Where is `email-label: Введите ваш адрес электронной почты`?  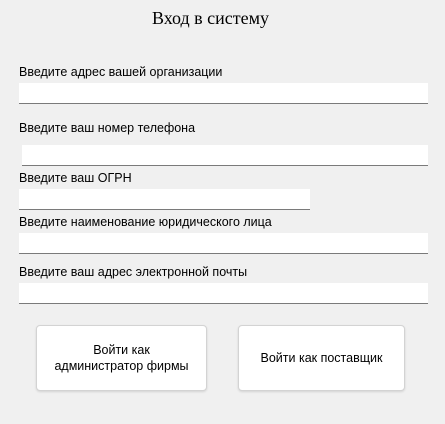
email-label: Введите ваш адрес электронной почты is located at coordinates (133, 272).